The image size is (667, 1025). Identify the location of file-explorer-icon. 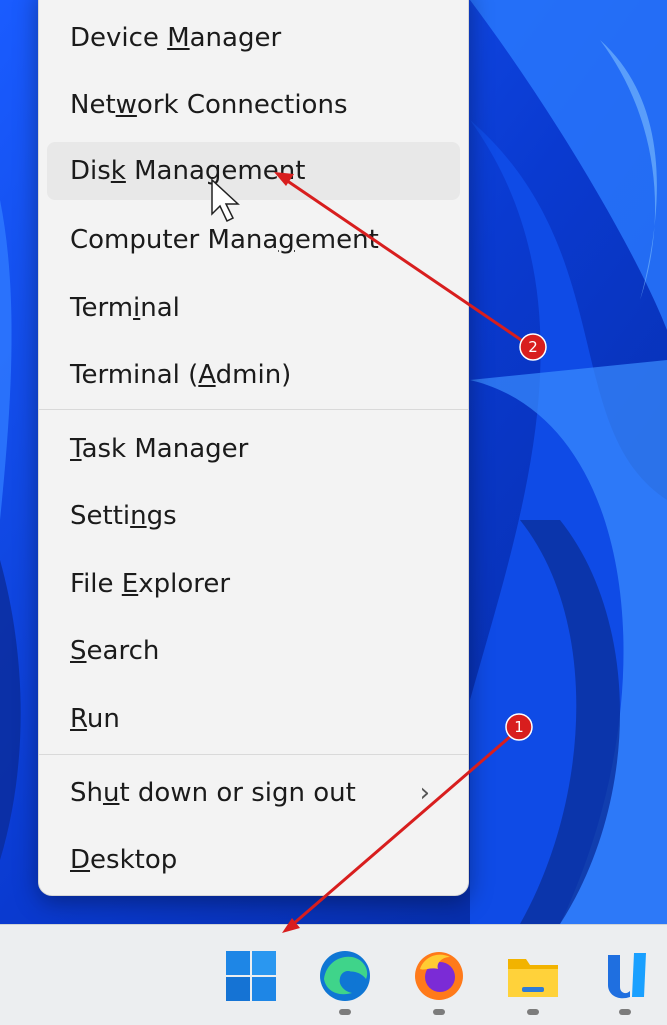
(533, 976).